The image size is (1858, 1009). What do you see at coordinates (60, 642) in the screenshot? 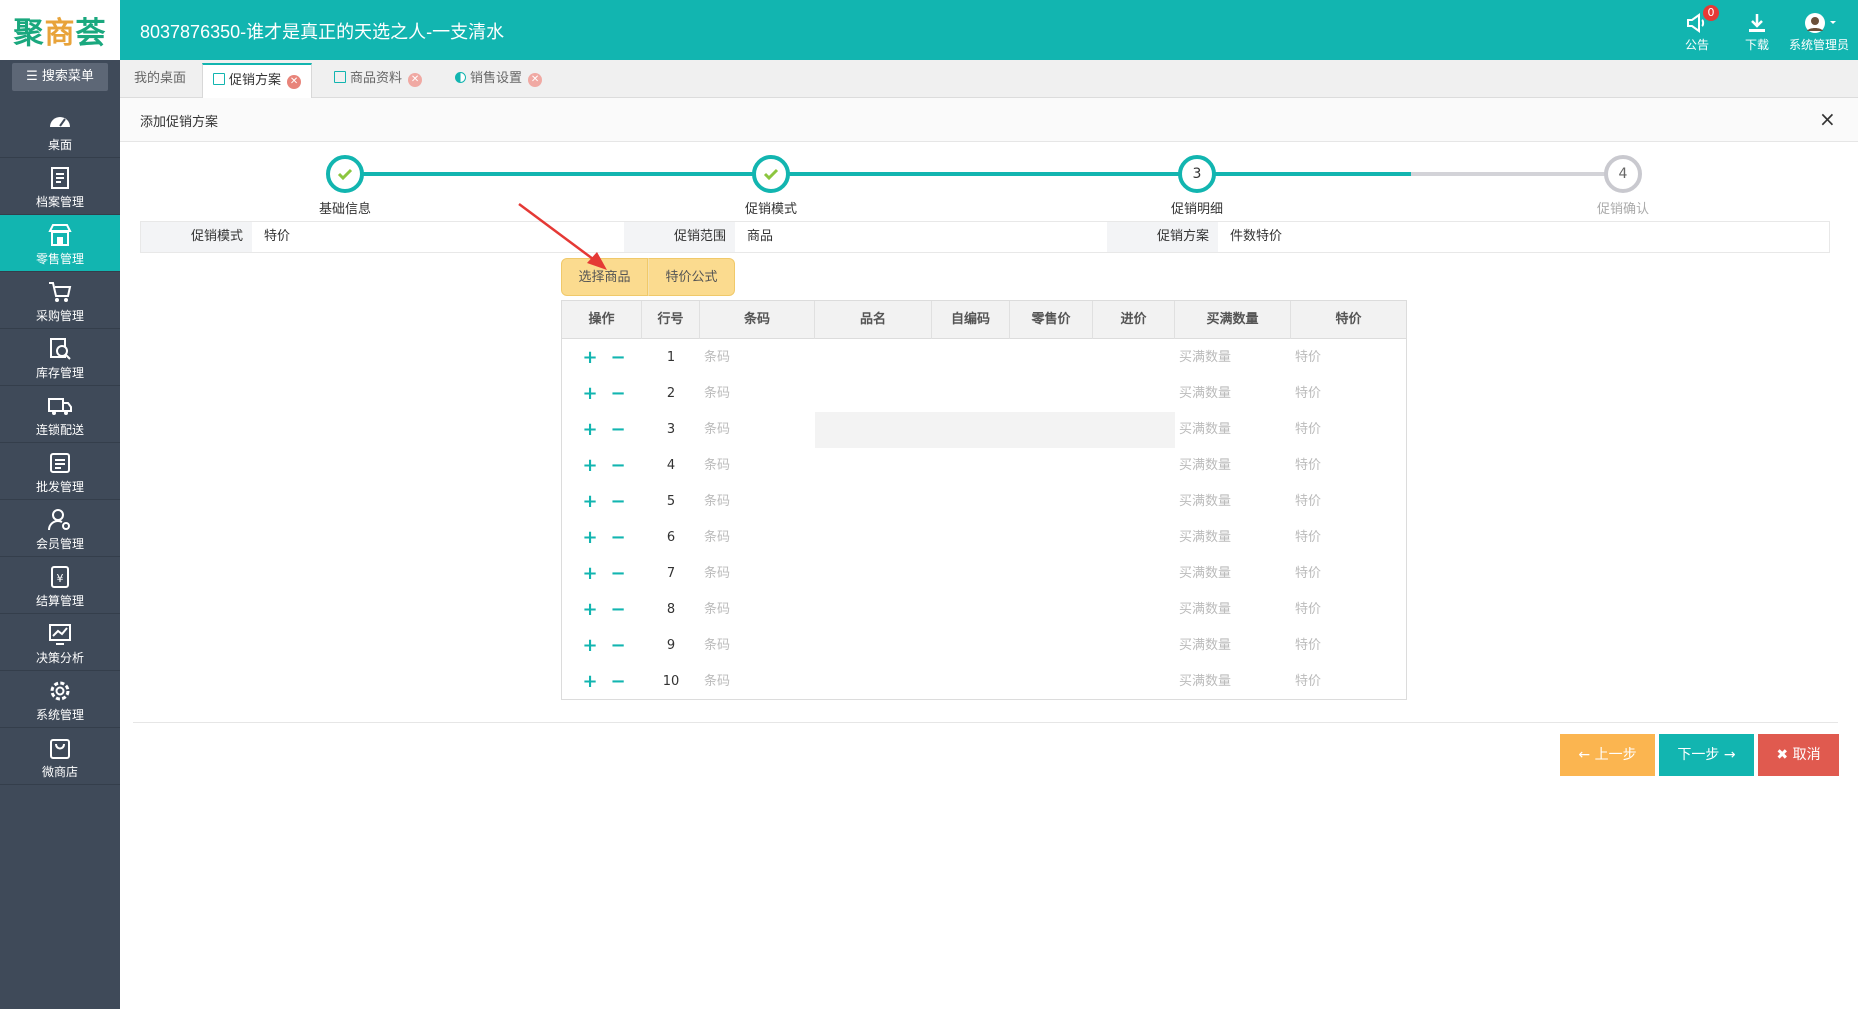
I see `sidebar-item-analysis: 决策分析` at bounding box center [60, 642].